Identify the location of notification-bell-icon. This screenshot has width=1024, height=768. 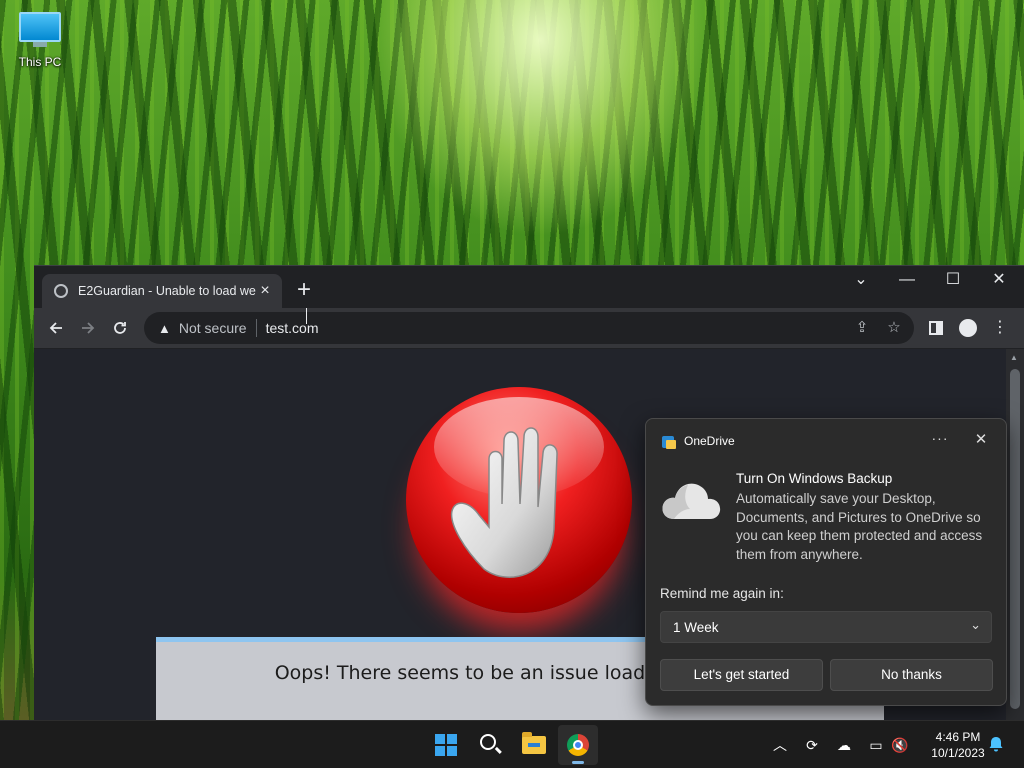
(996, 744).